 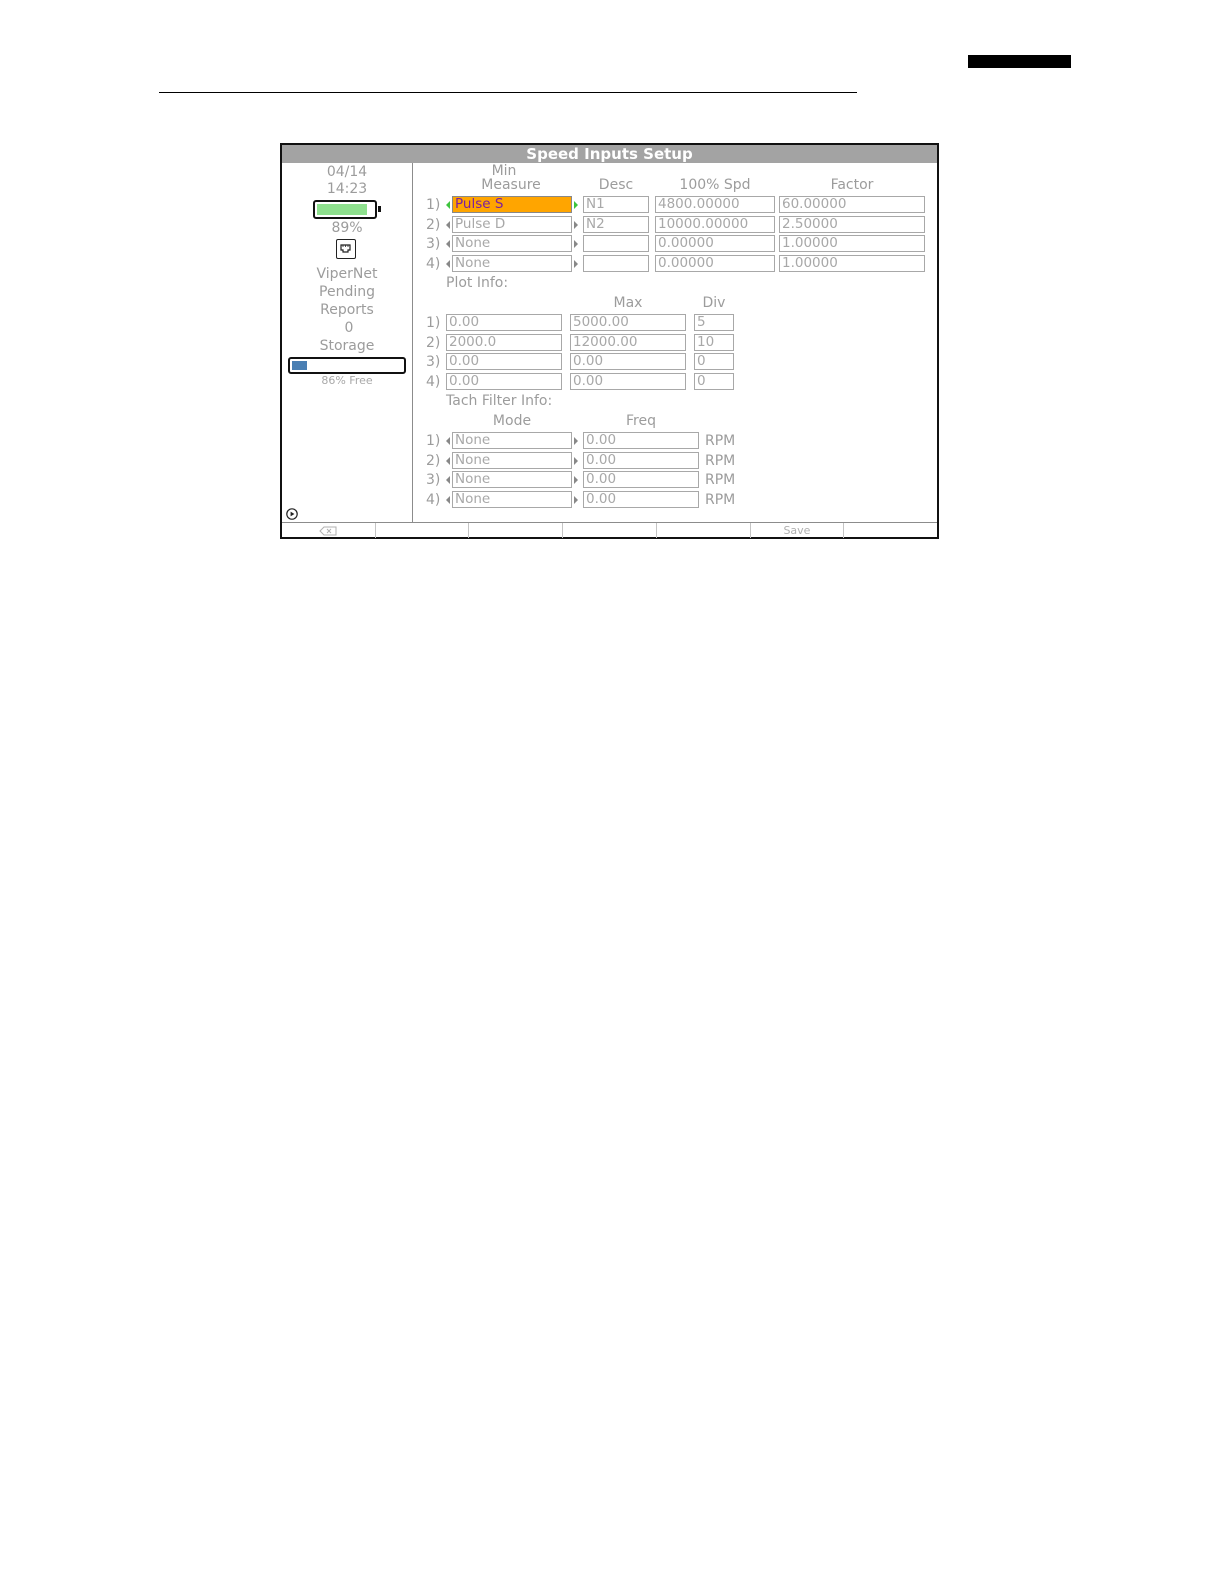 I want to click on play-circle-icon, so click(x=292, y=512).